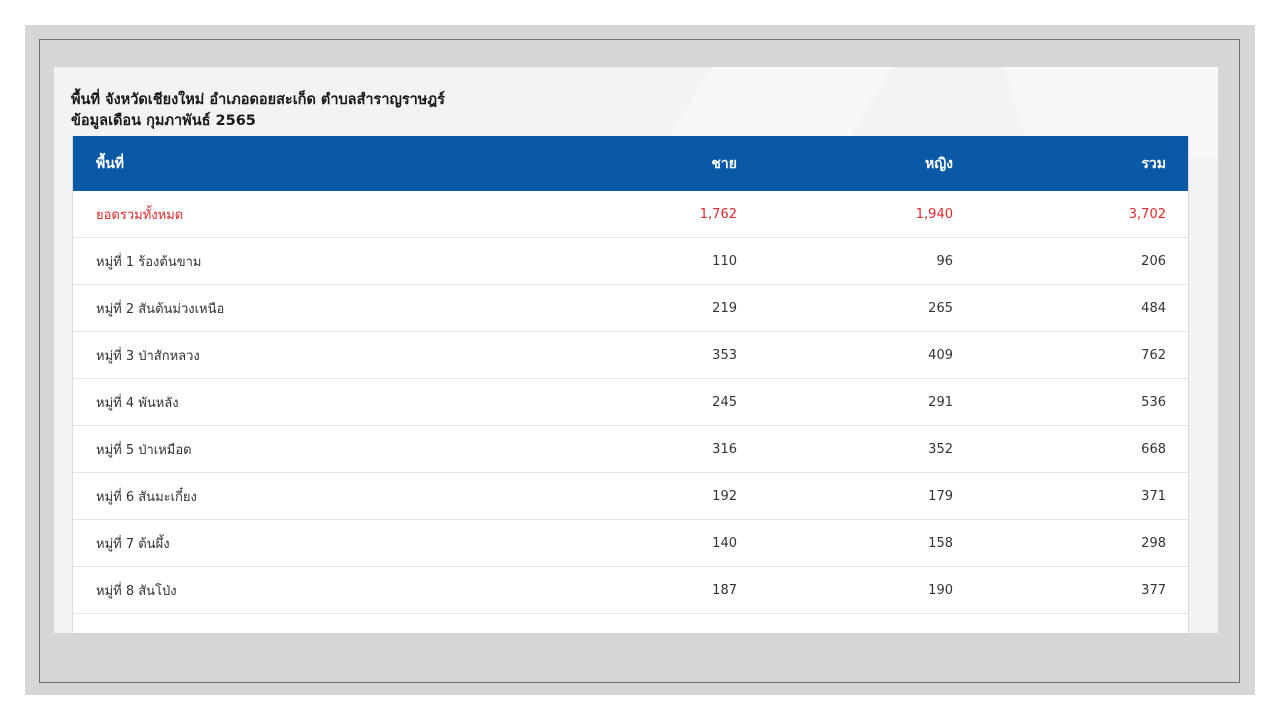  What do you see at coordinates (724, 449) in the screenshot?
I see `male-count: 316` at bounding box center [724, 449].